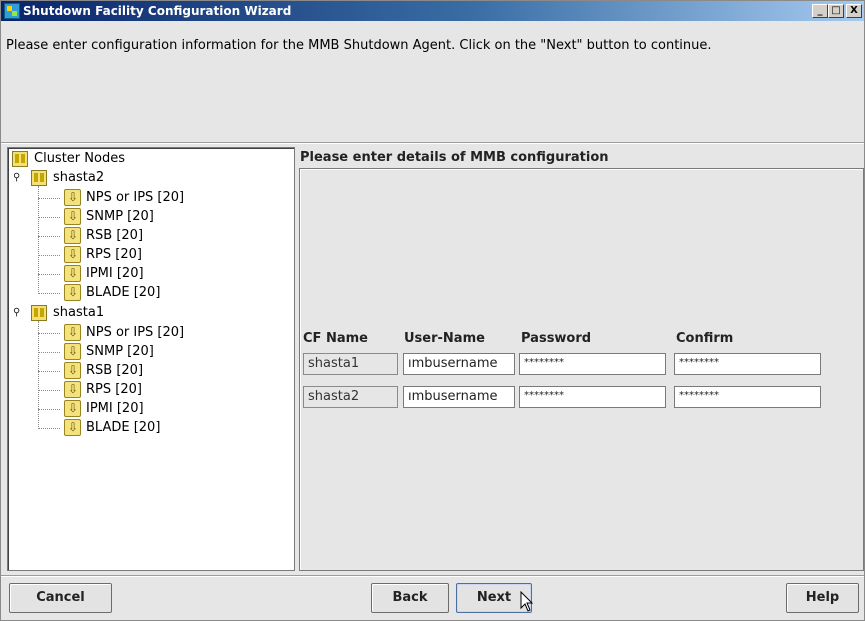 The image size is (865, 621). What do you see at coordinates (444, 338) in the screenshot?
I see `column-header-user-name: User-Name` at bounding box center [444, 338].